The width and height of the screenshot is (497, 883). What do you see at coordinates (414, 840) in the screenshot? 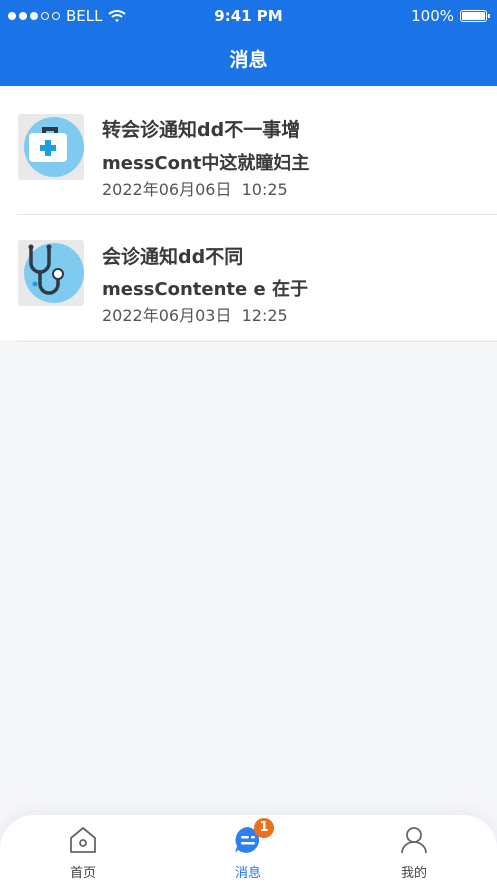
I see `profile-icon` at bounding box center [414, 840].